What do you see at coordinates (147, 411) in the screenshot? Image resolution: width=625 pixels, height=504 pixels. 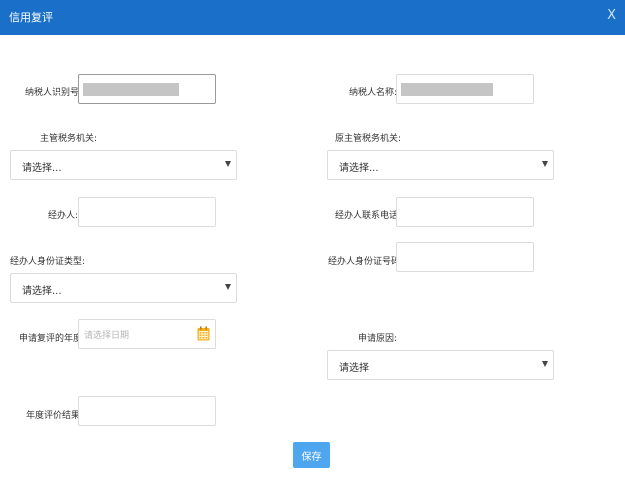 I see `annual-result-input` at bounding box center [147, 411].